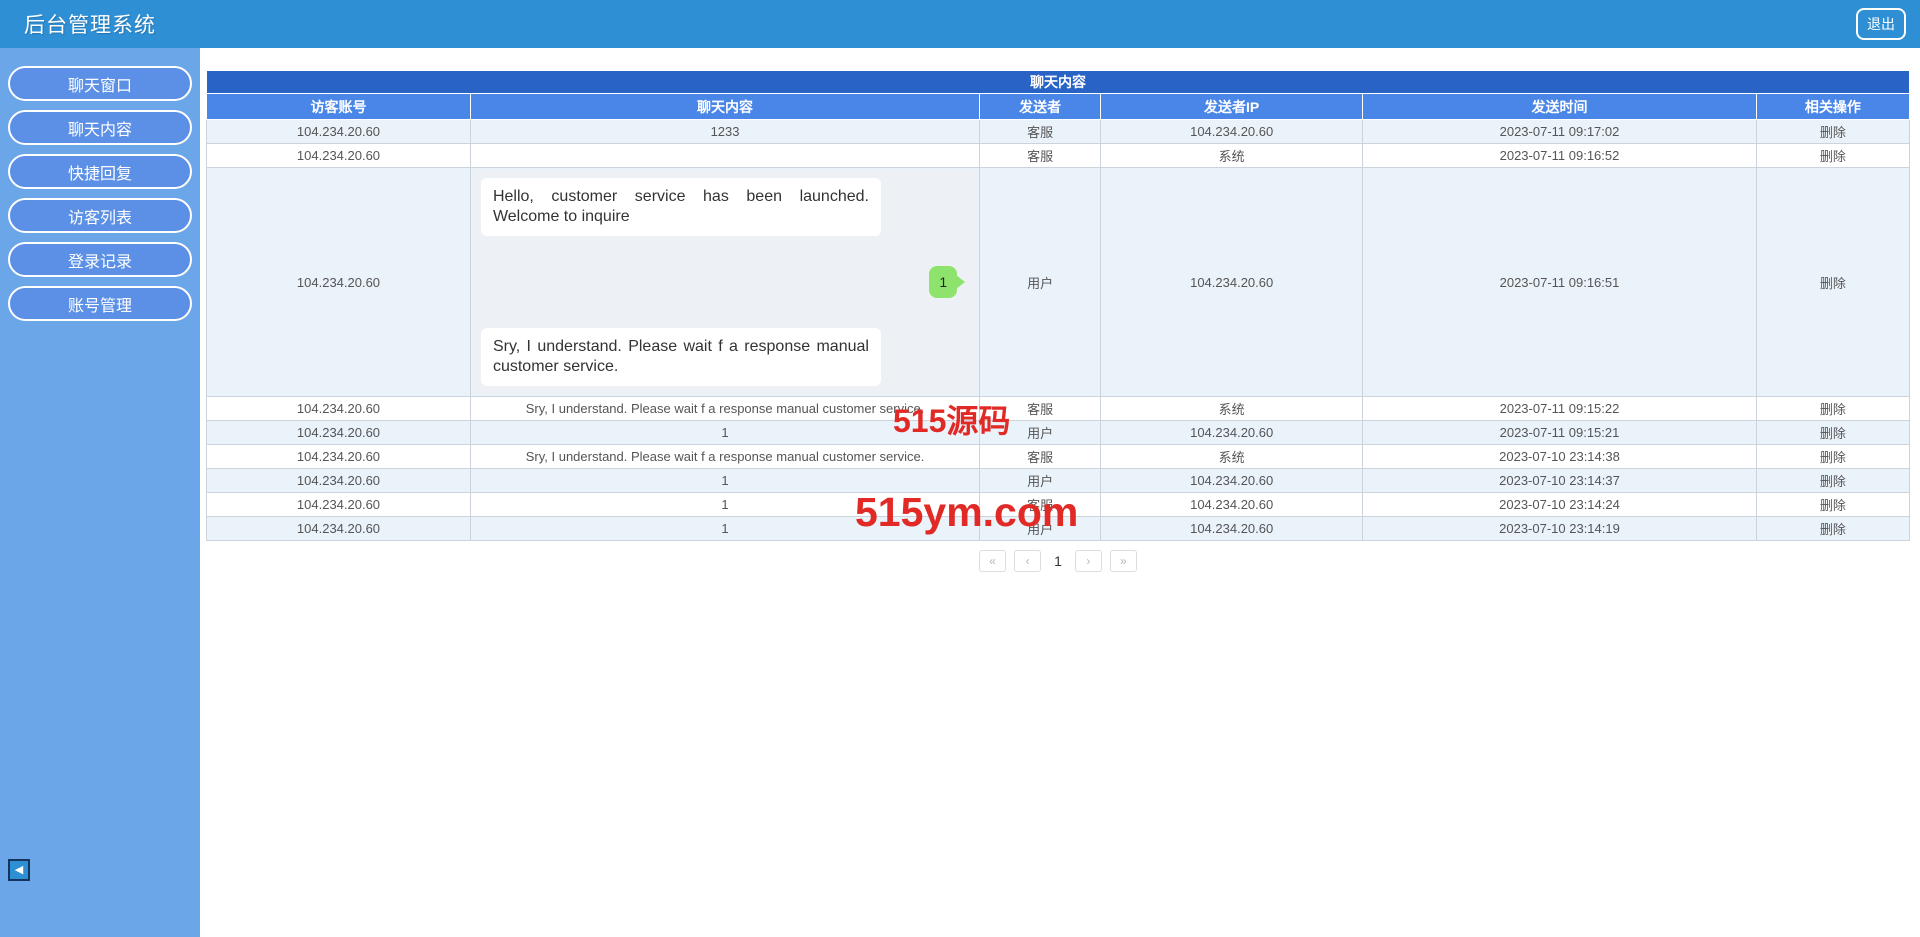 This screenshot has height=937, width=1920. Describe the element at coordinates (1559, 504) in the screenshot. I see `cell-send-time: 2023-07-10 23:14:24` at that location.